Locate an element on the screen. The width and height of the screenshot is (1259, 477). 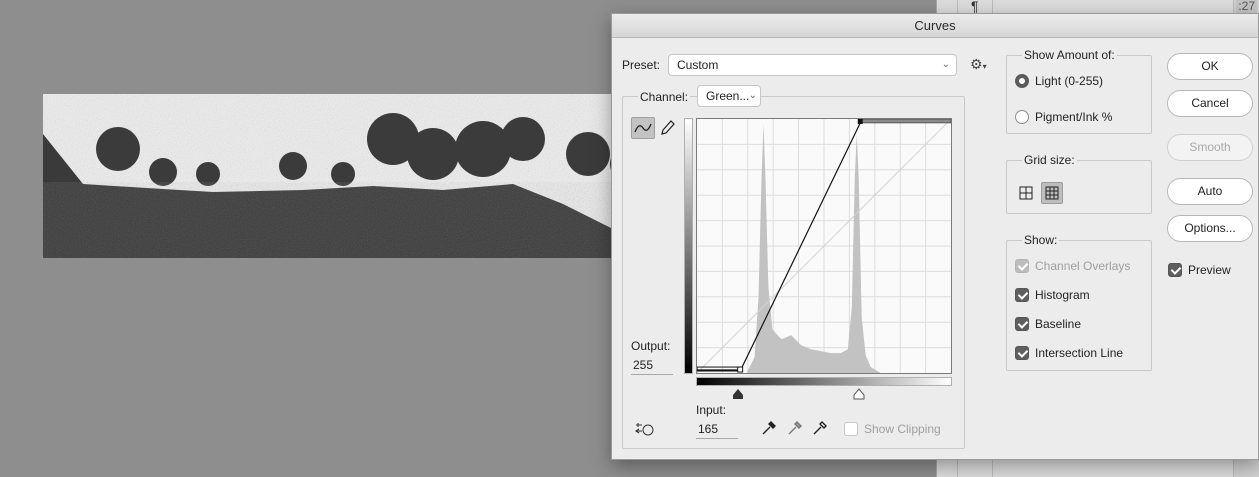
output-field: 255 is located at coordinates (652, 366).